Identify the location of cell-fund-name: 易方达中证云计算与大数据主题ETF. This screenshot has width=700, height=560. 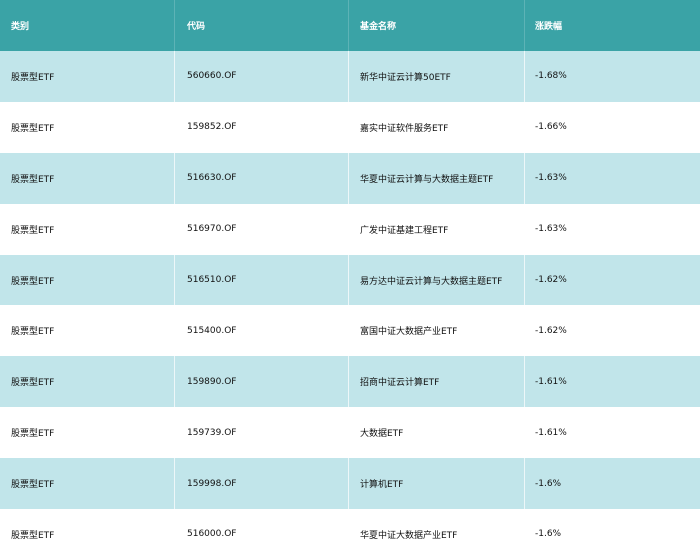
(437, 280).